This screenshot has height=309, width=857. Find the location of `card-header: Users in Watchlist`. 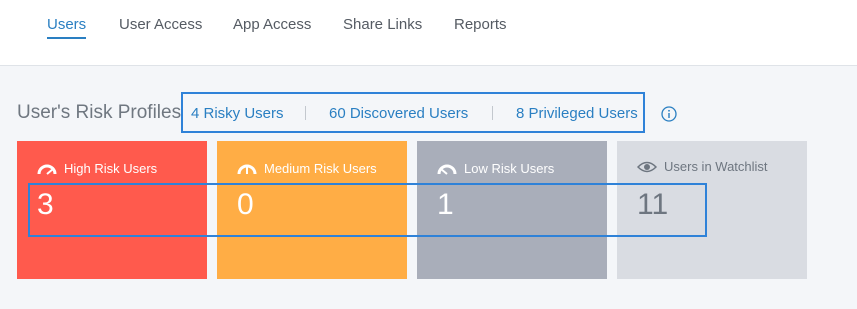

card-header: Users in Watchlist is located at coordinates (702, 166).